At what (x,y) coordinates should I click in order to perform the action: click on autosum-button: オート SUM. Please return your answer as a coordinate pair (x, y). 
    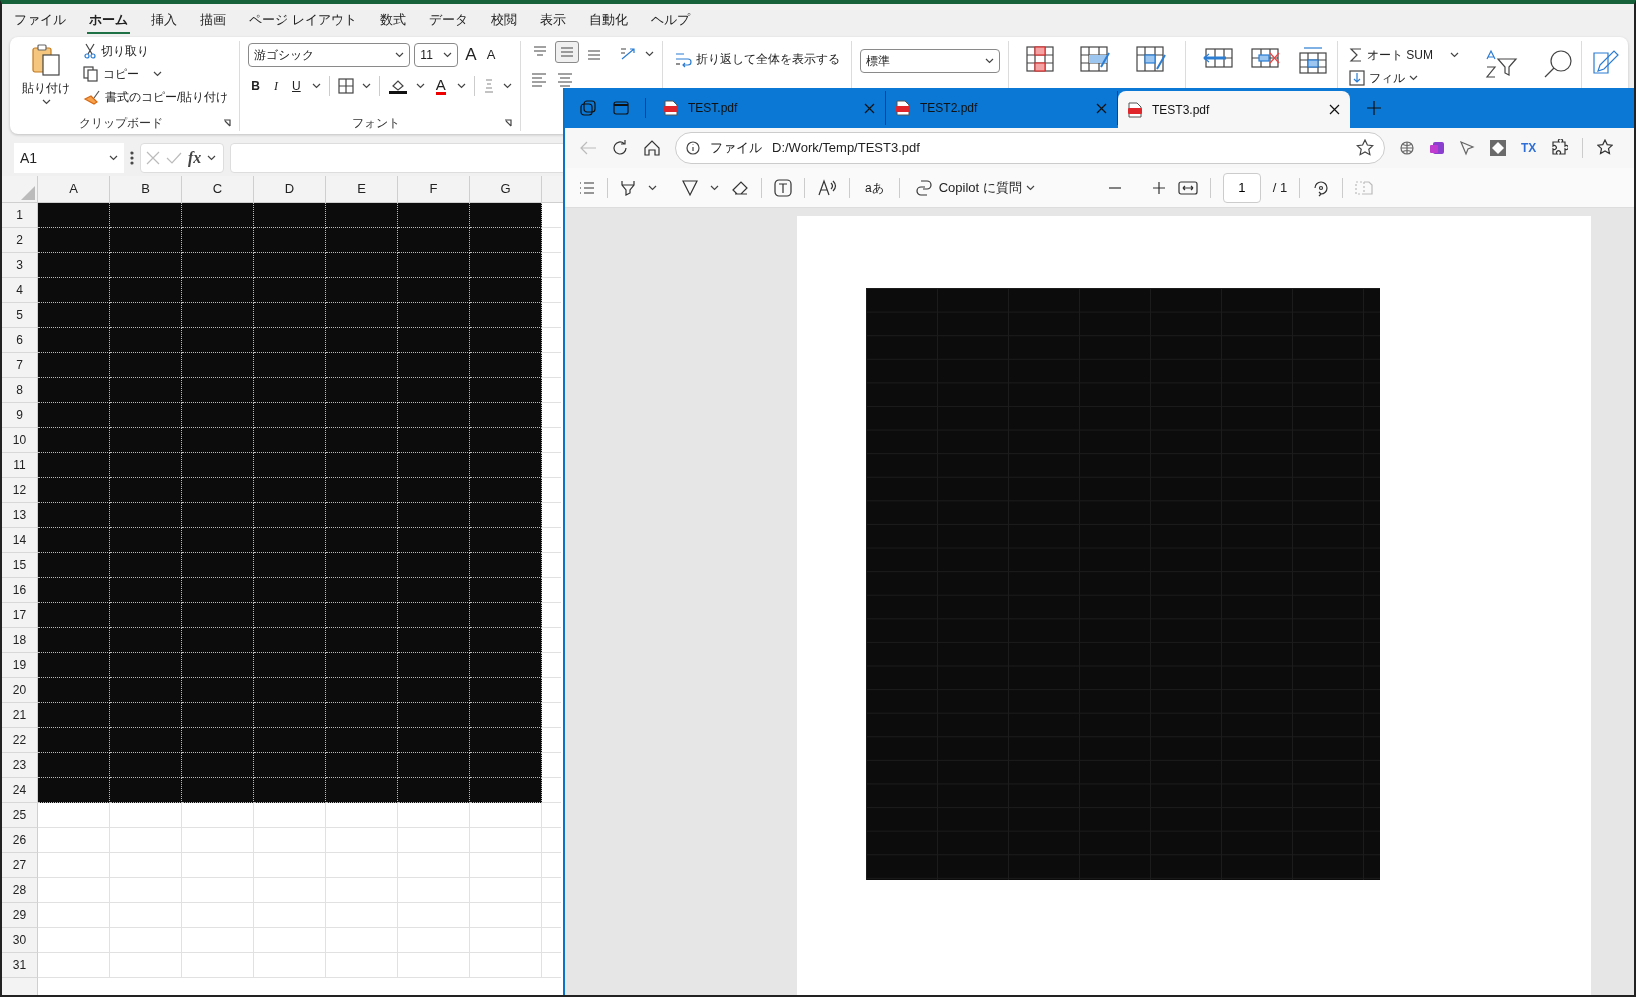
    Looking at the image, I should click on (1404, 55).